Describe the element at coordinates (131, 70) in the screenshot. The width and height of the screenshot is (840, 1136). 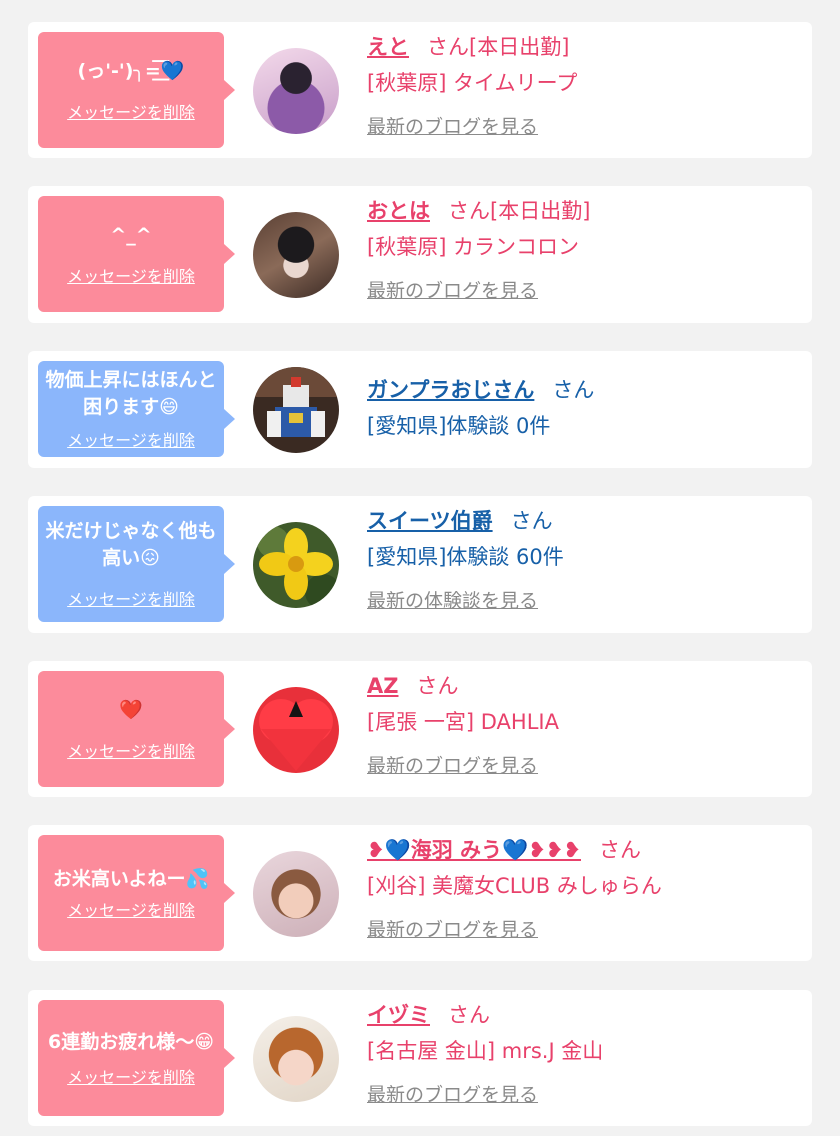
I see `message-text: (っ'-')╮=͟͟͞͞💙` at that location.